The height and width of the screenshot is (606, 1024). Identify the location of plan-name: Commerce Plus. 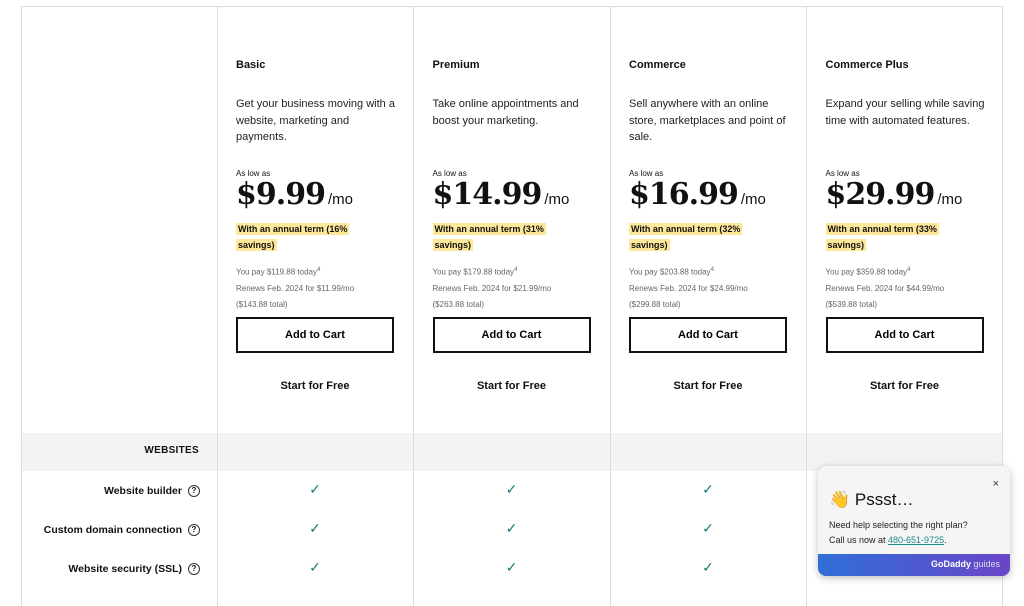
(867, 65).